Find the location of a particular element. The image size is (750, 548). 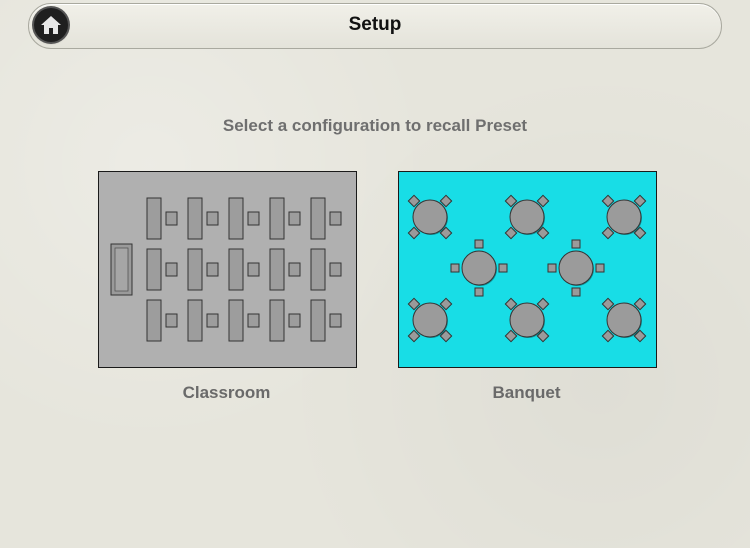

instruction-text: Select a configuration to recall Preset is located at coordinates (375, 125).